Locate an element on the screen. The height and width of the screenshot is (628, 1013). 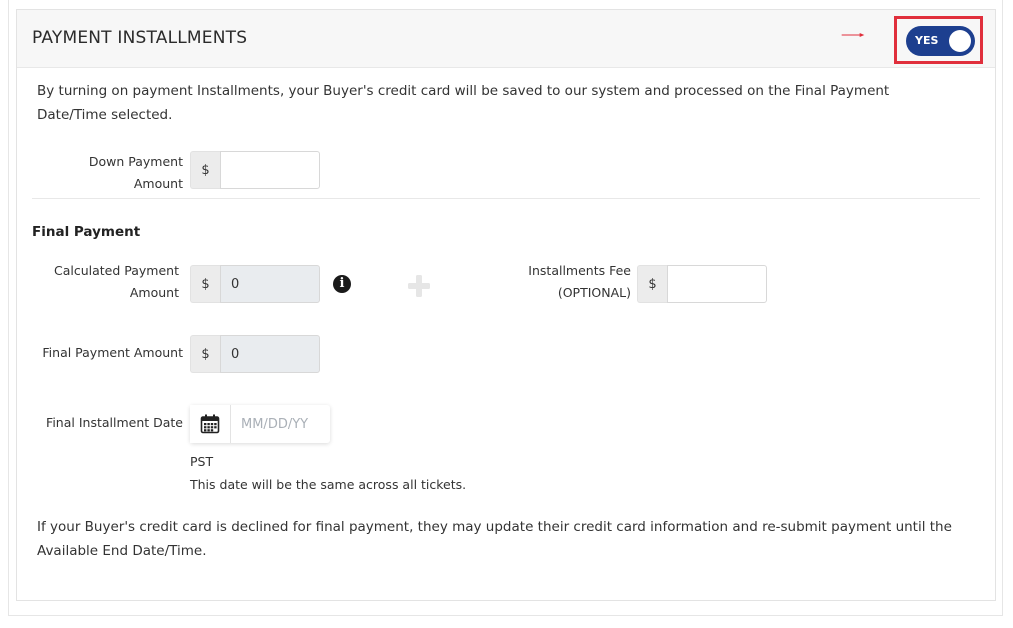
installments-fee-input is located at coordinates (717, 284).